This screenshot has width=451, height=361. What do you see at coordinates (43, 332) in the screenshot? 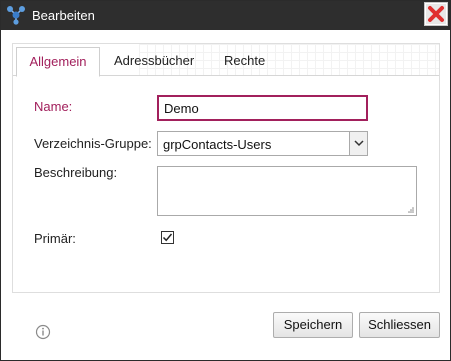
I see `info-icon` at bounding box center [43, 332].